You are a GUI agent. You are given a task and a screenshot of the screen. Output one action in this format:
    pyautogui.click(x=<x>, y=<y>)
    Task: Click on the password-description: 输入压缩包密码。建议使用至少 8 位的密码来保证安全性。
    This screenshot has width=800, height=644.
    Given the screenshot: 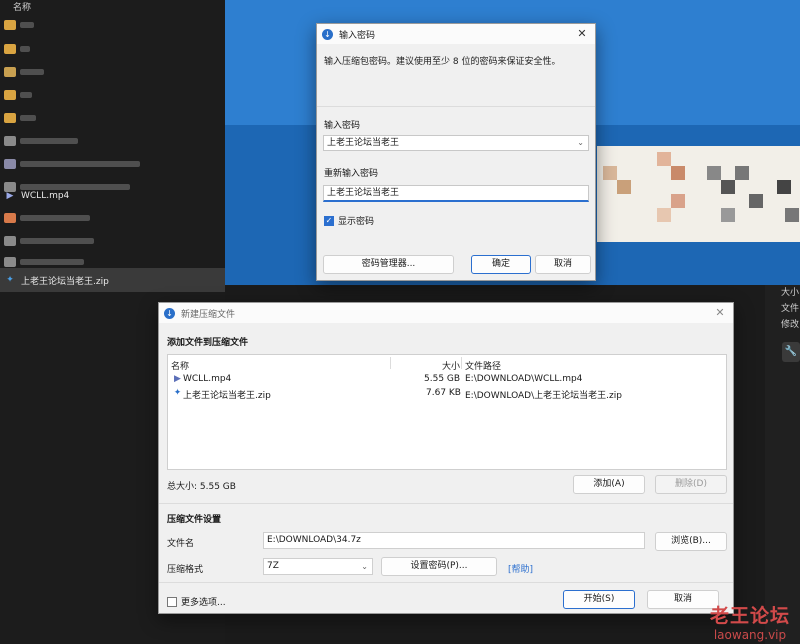 What is the action you would take?
    pyautogui.click(x=442, y=62)
    